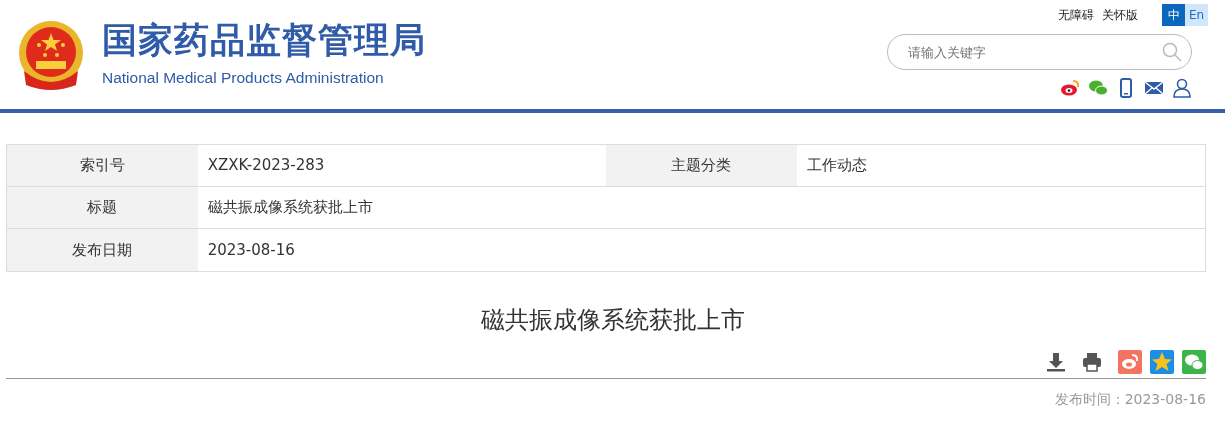 This screenshot has height=421, width=1225. Describe the element at coordinates (1076, 15) in the screenshot. I see `top-link: 无障碍` at that location.